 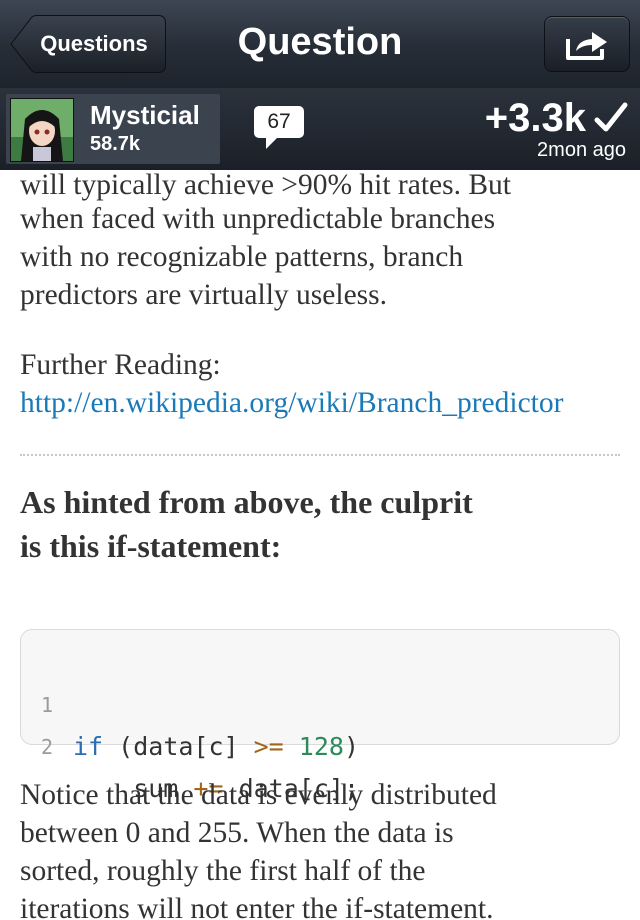 I want to click on user-card: Mysticial 58.7k, so click(x=113, y=129).